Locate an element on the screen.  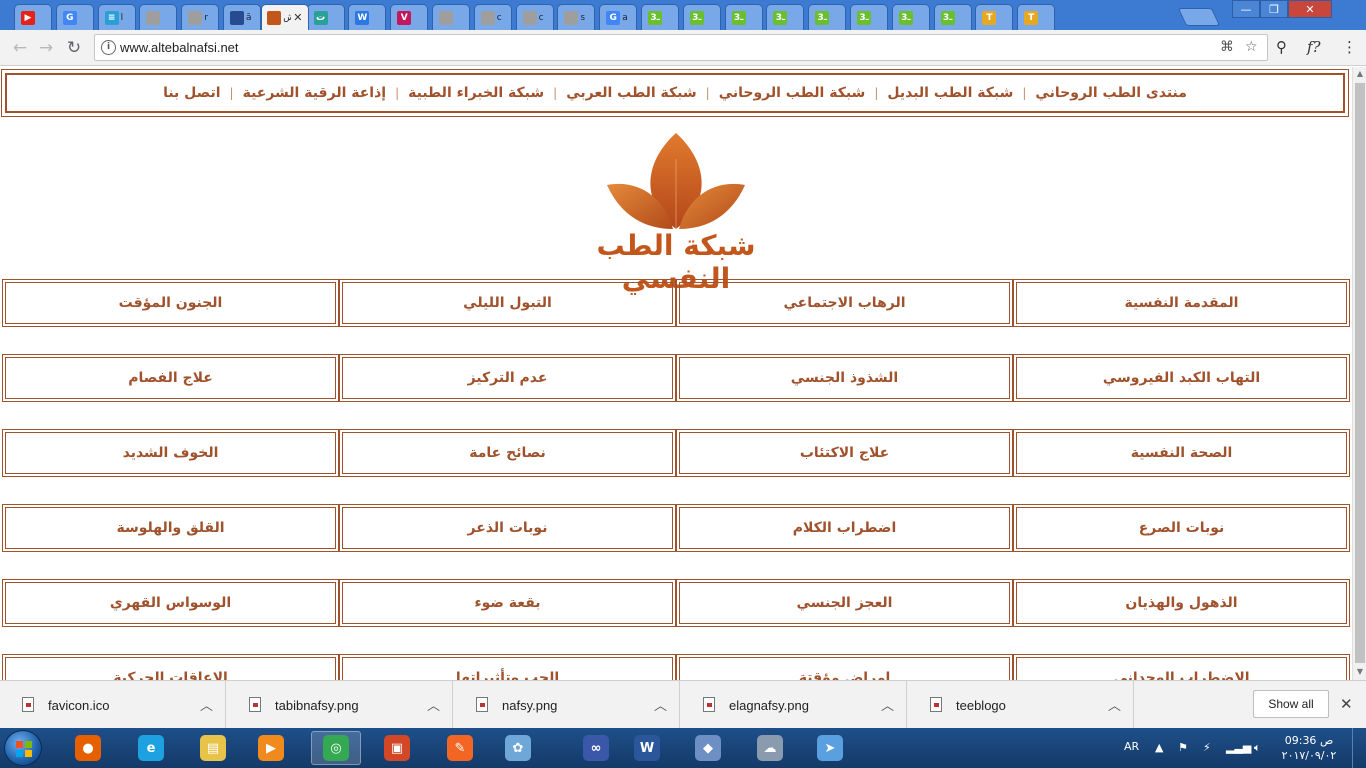
close-tab-icon: ✕ is located at coordinates (297, 17).